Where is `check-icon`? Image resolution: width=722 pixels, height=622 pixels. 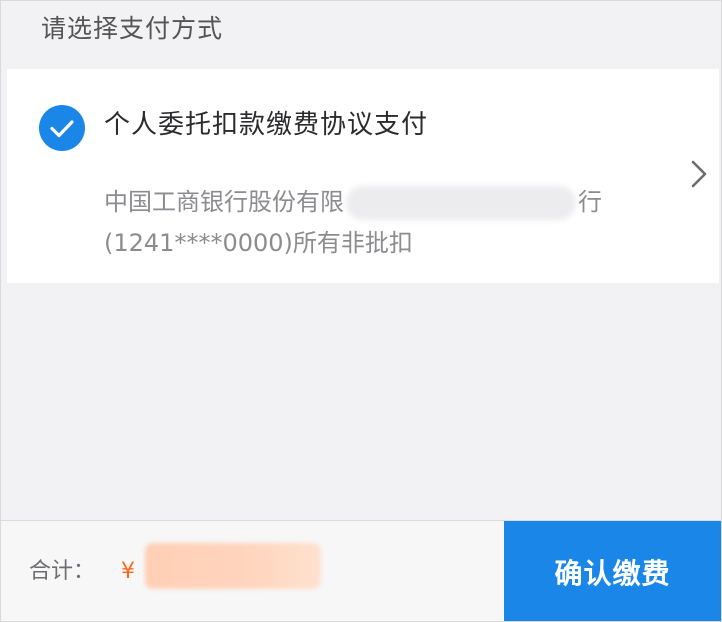 check-icon is located at coordinates (62, 128).